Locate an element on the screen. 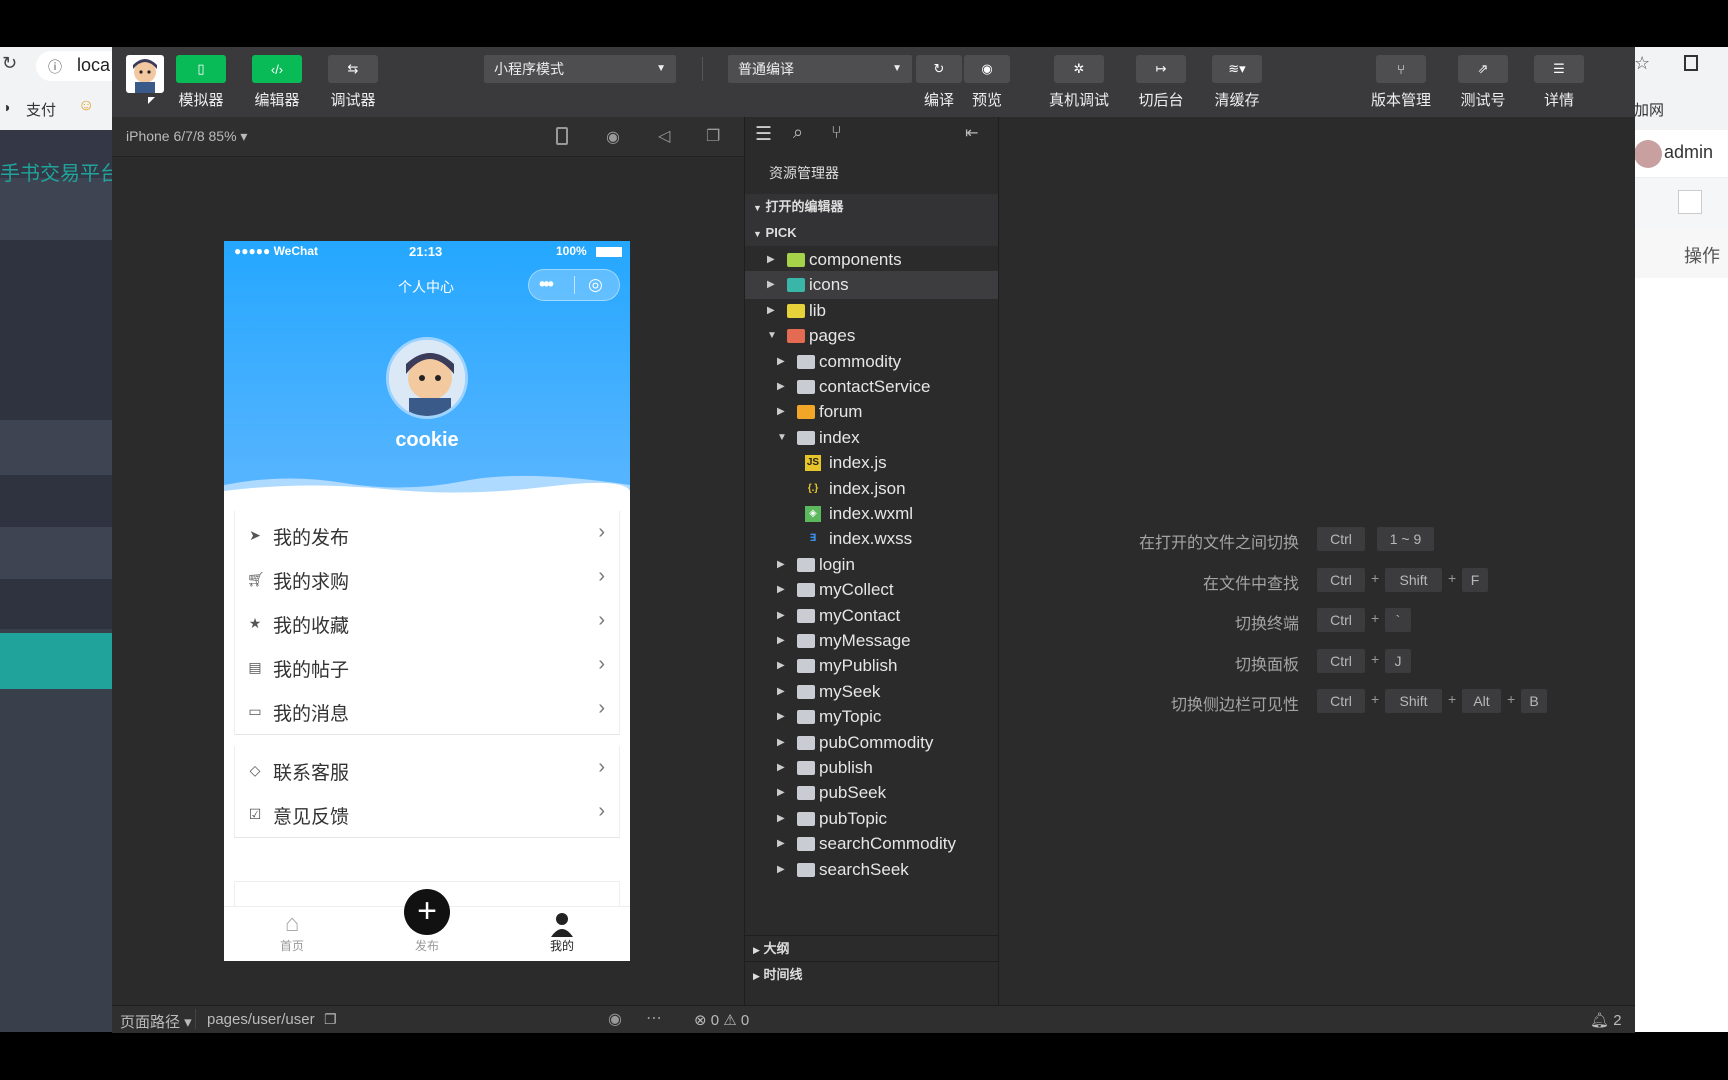 This screenshot has height=1080, width=1728. tree-item: ▶ myTopic is located at coordinates (872, 717).